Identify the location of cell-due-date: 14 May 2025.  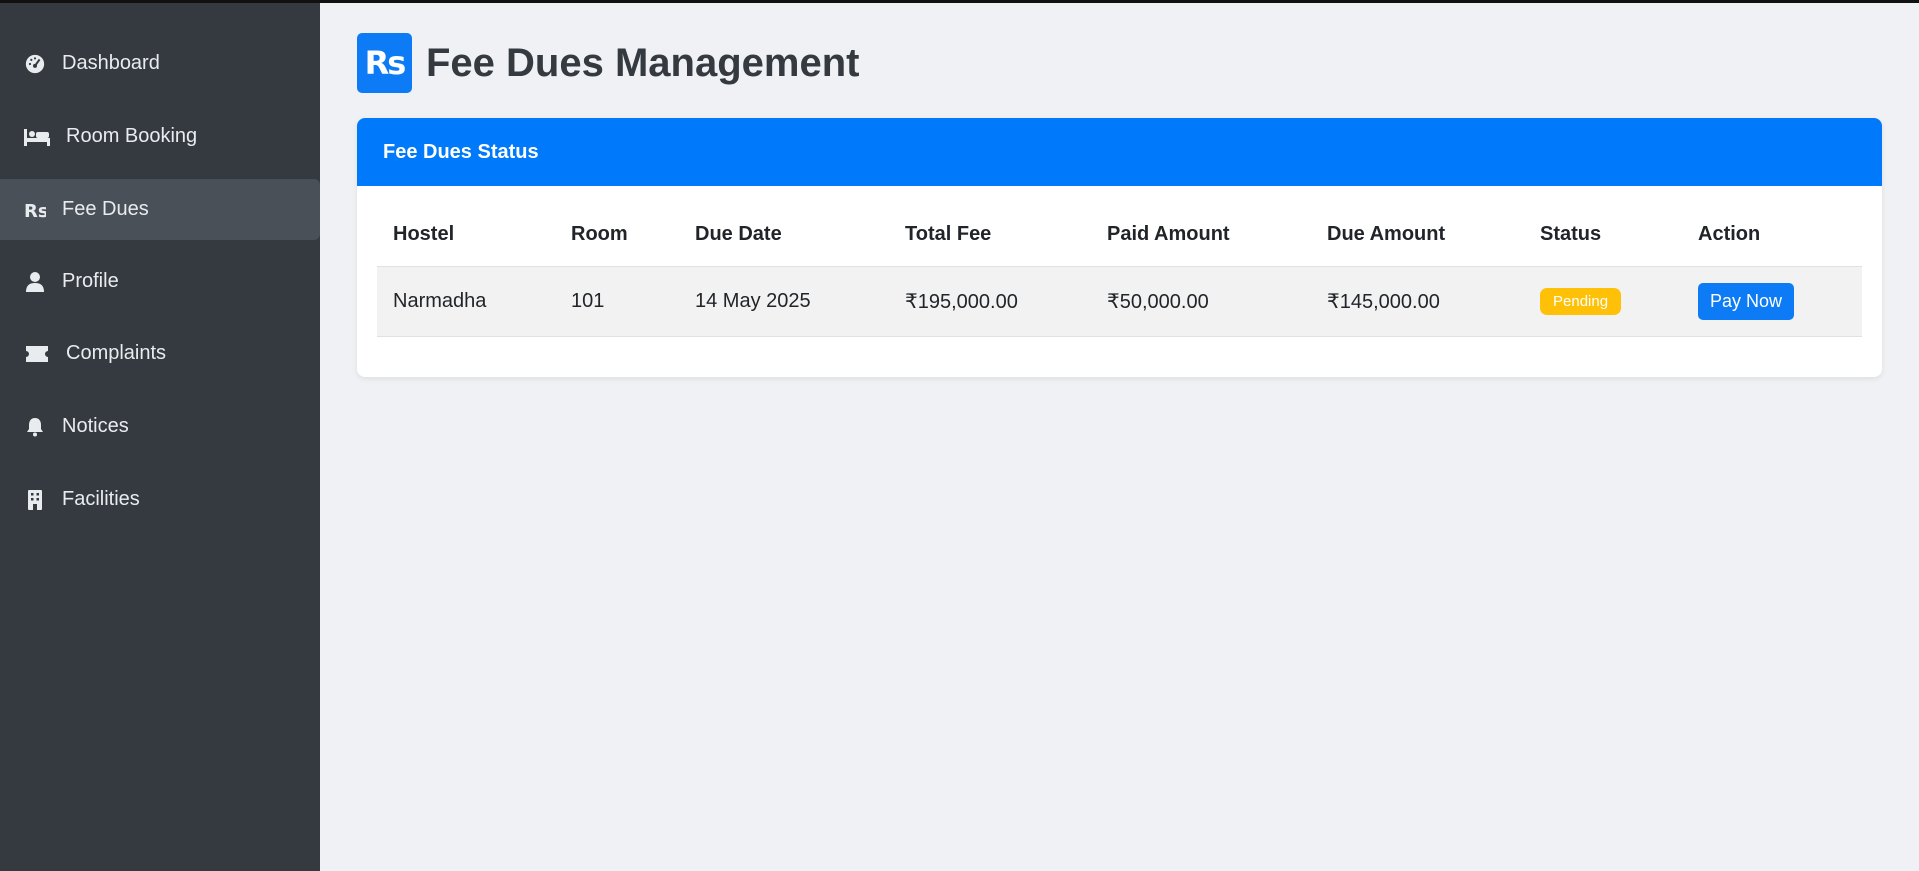
(784, 301).